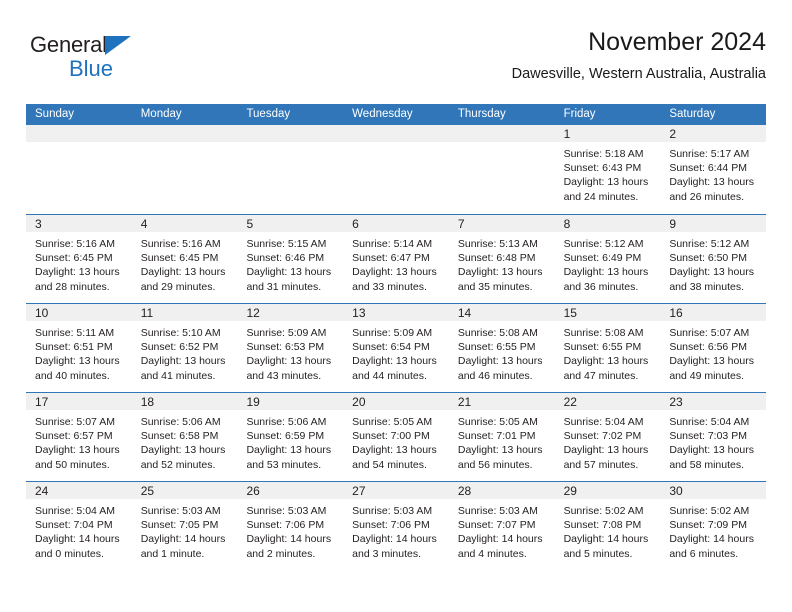 The width and height of the screenshot is (792, 612). What do you see at coordinates (75, 333) in the screenshot?
I see `sunrise-text: Sunrise: 5:11 AM` at bounding box center [75, 333].